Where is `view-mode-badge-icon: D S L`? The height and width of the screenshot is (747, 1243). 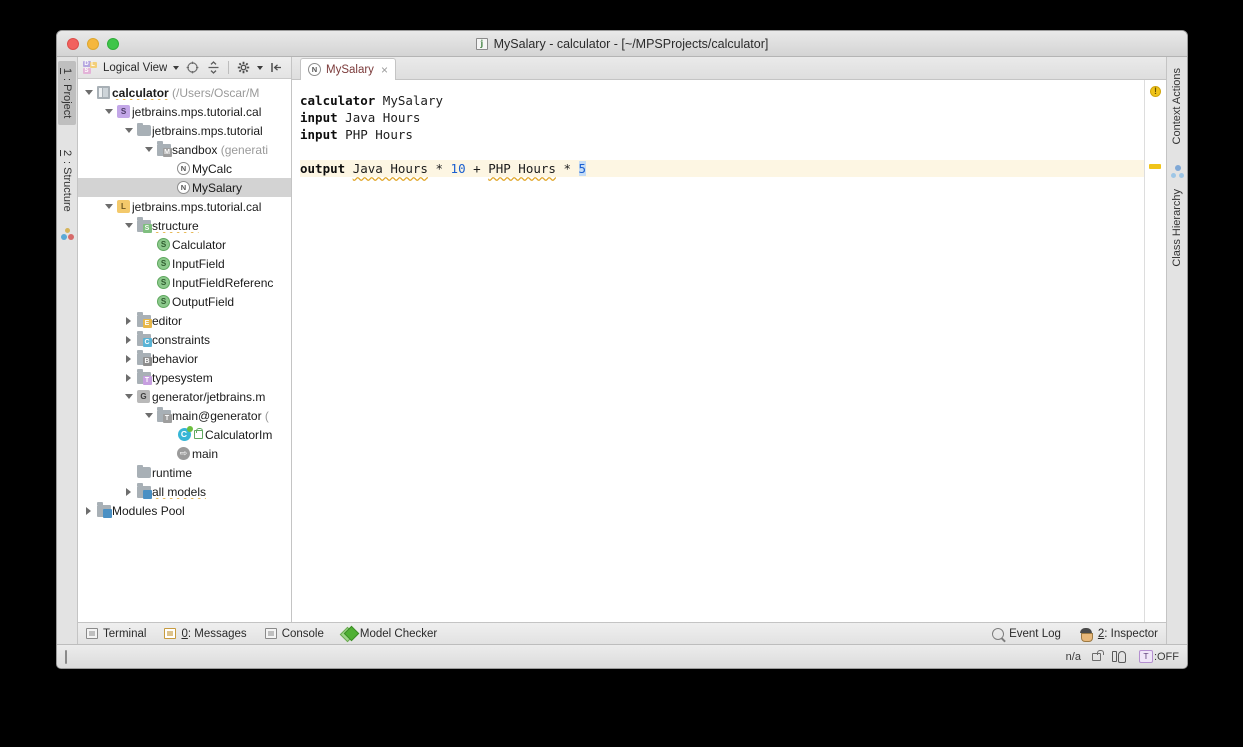 view-mode-badge-icon: D S L is located at coordinates (89, 67).